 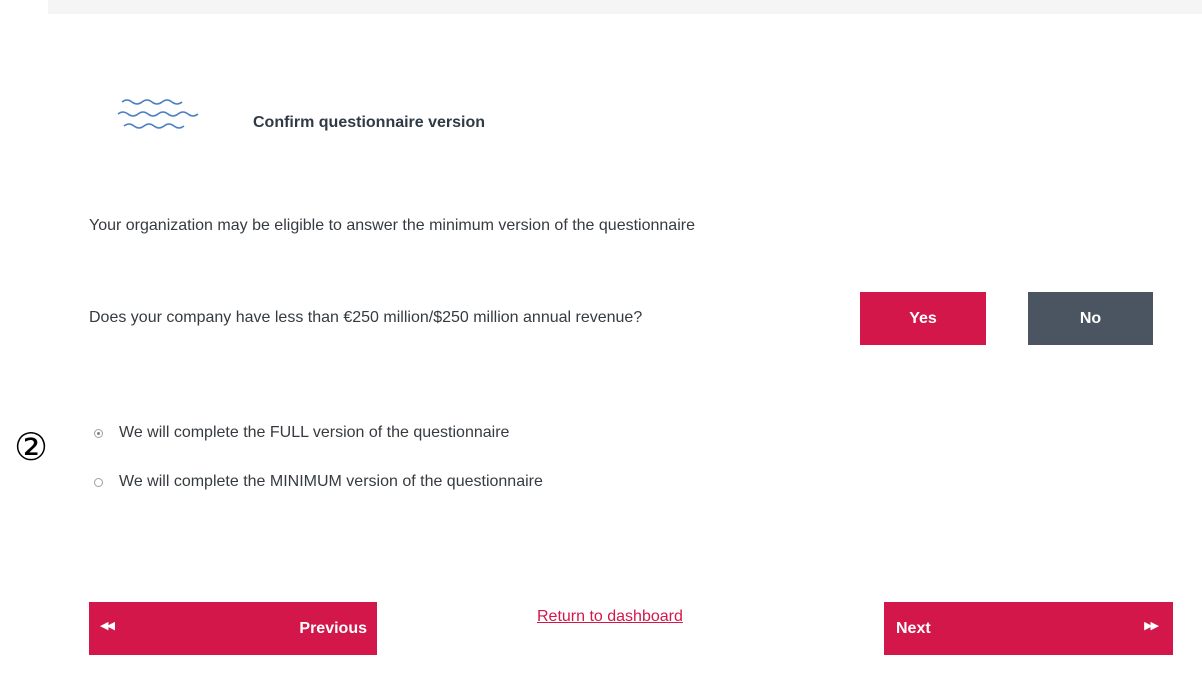 What do you see at coordinates (1028, 628) in the screenshot?
I see `next-button: Next ▶▶` at bounding box center [1028, 628].